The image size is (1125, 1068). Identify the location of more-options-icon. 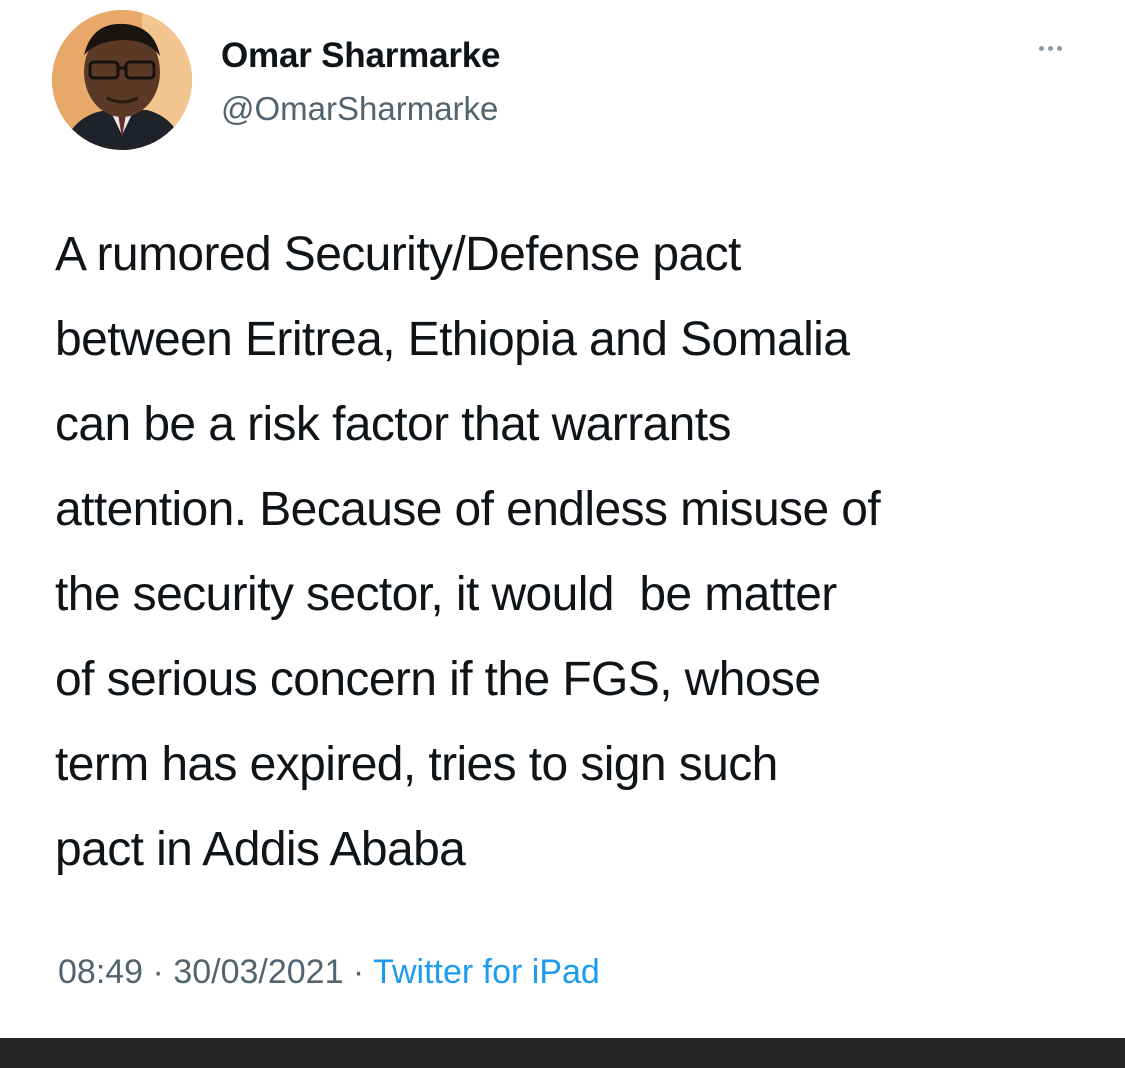
(1050, 48).